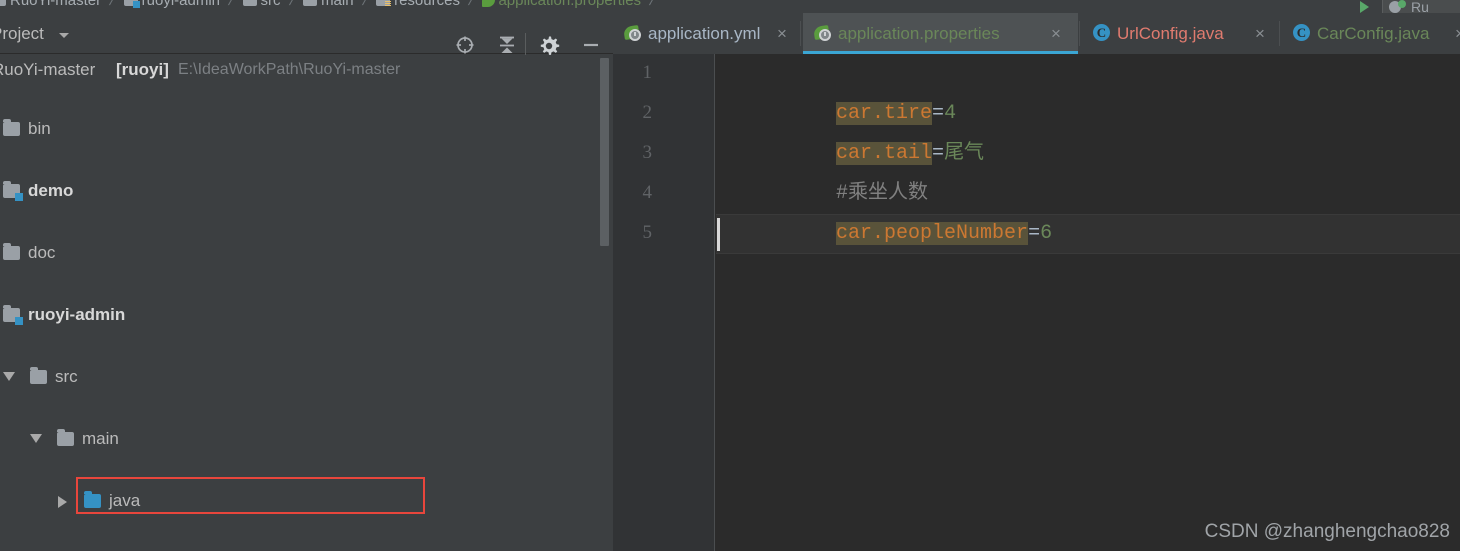 The image size is (1460, 551). I want to click on breadcrumb-label: application.properties, so click(570, 4).